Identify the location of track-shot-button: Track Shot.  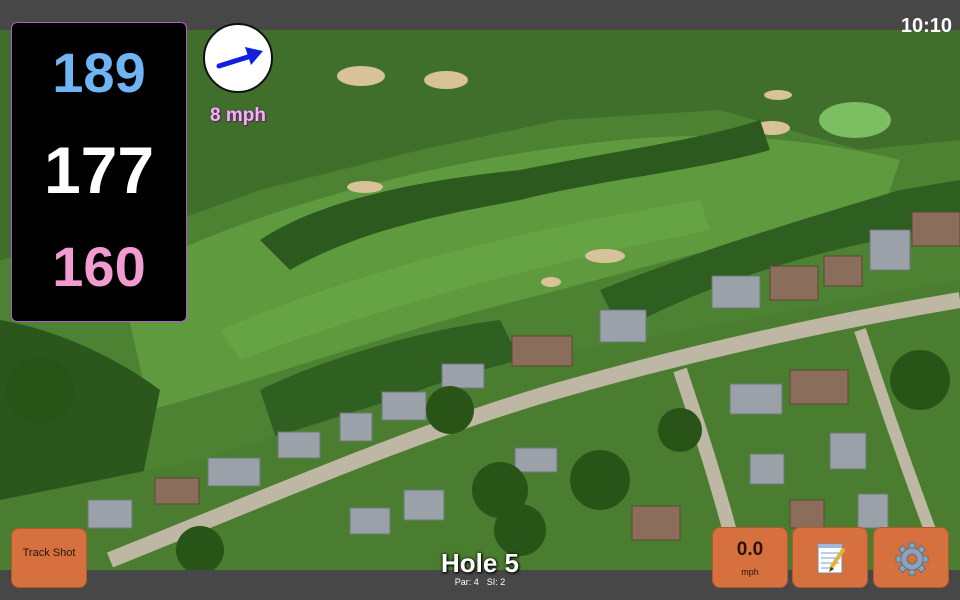
(49, 558).